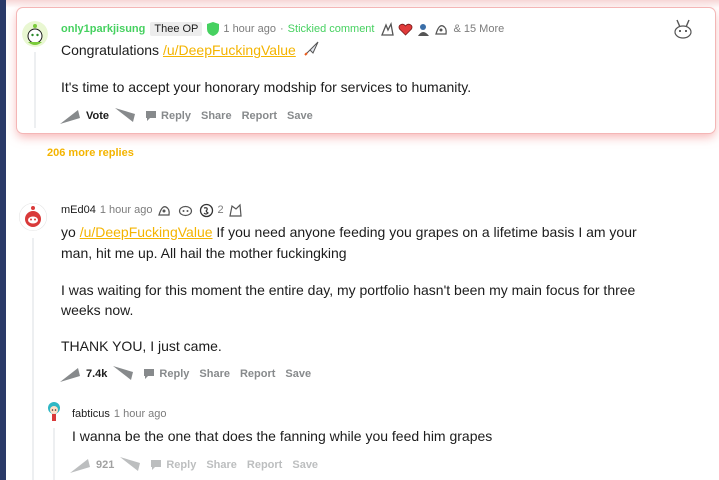 This screenshot has width=719, height=480. I want to click on bunny-icon, so click(683, 29).